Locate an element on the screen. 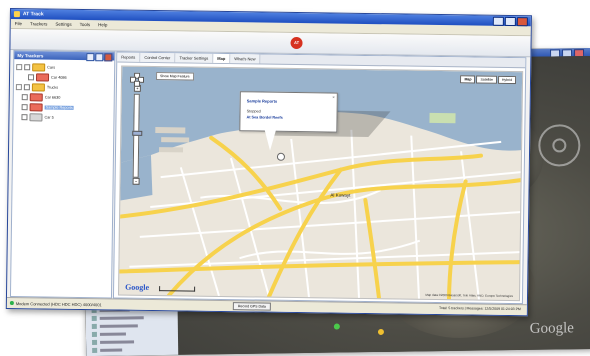 This screenshot has height=356, width=590. places-panel is located at coordinates (132, 329).